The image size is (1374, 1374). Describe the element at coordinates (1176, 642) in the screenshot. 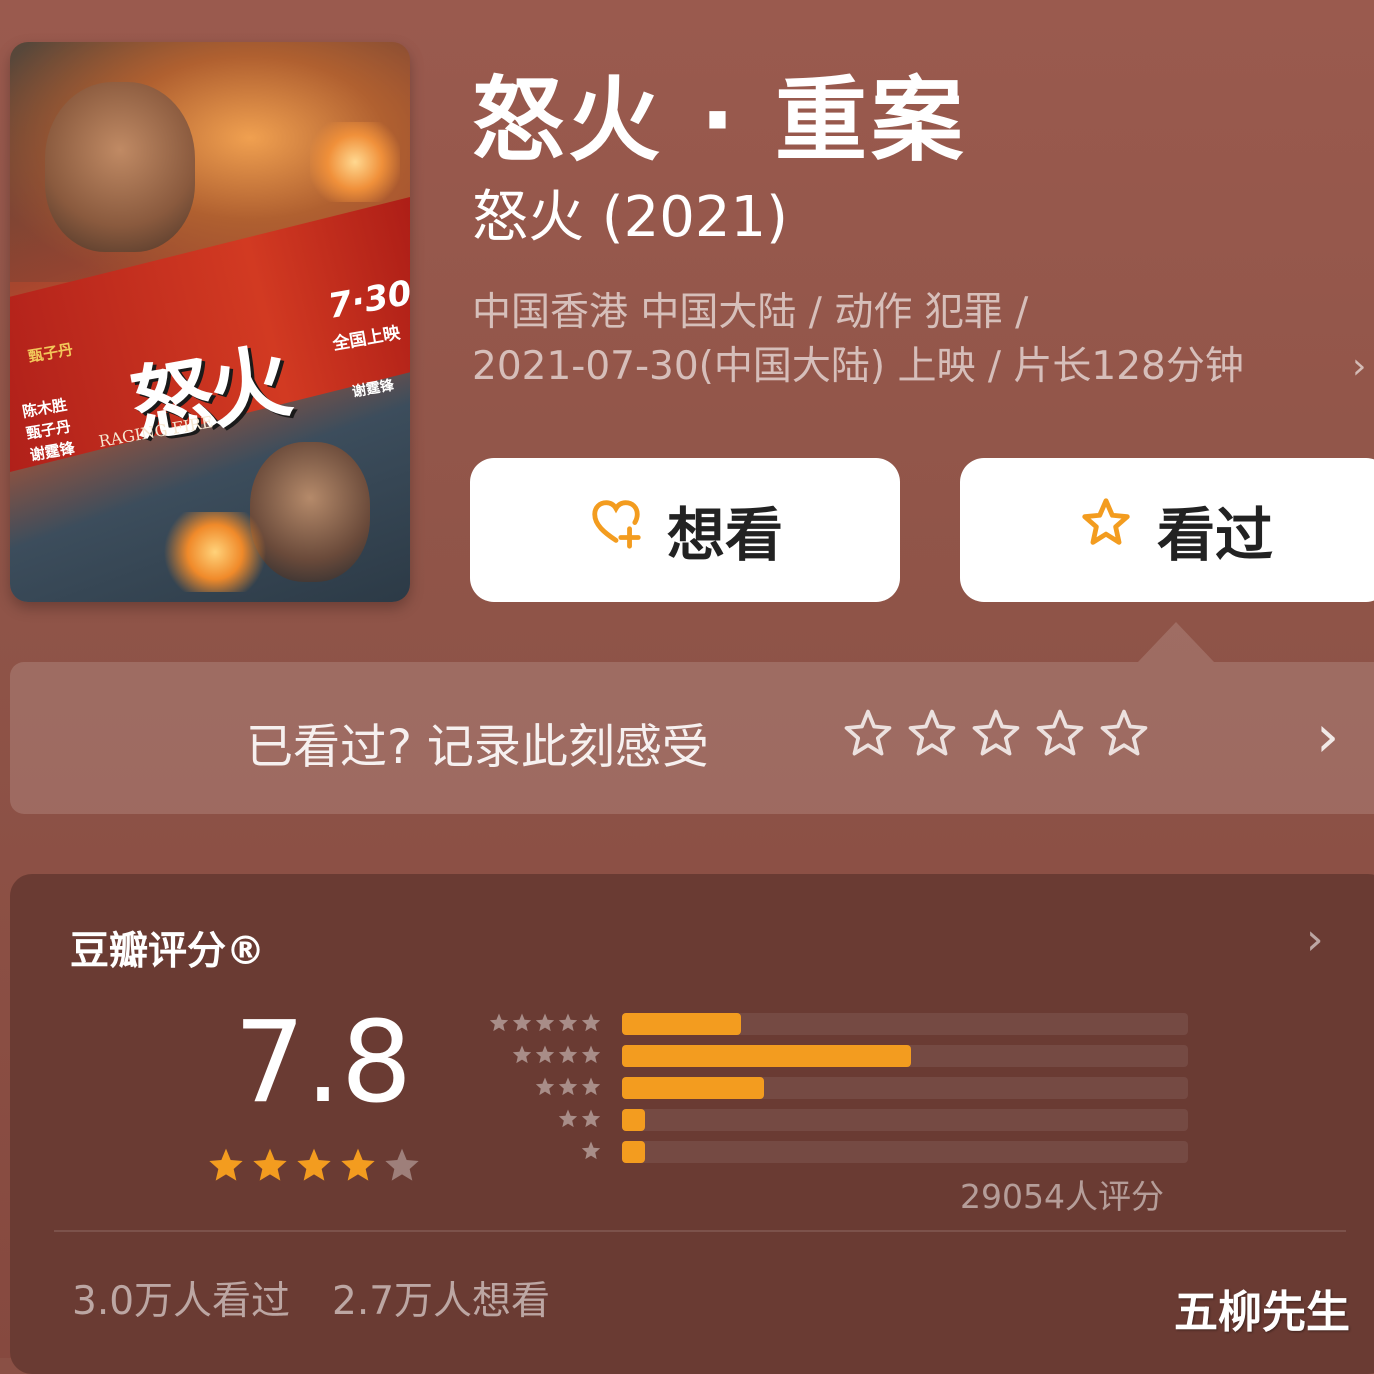

I see `panel-pointer` at that location.